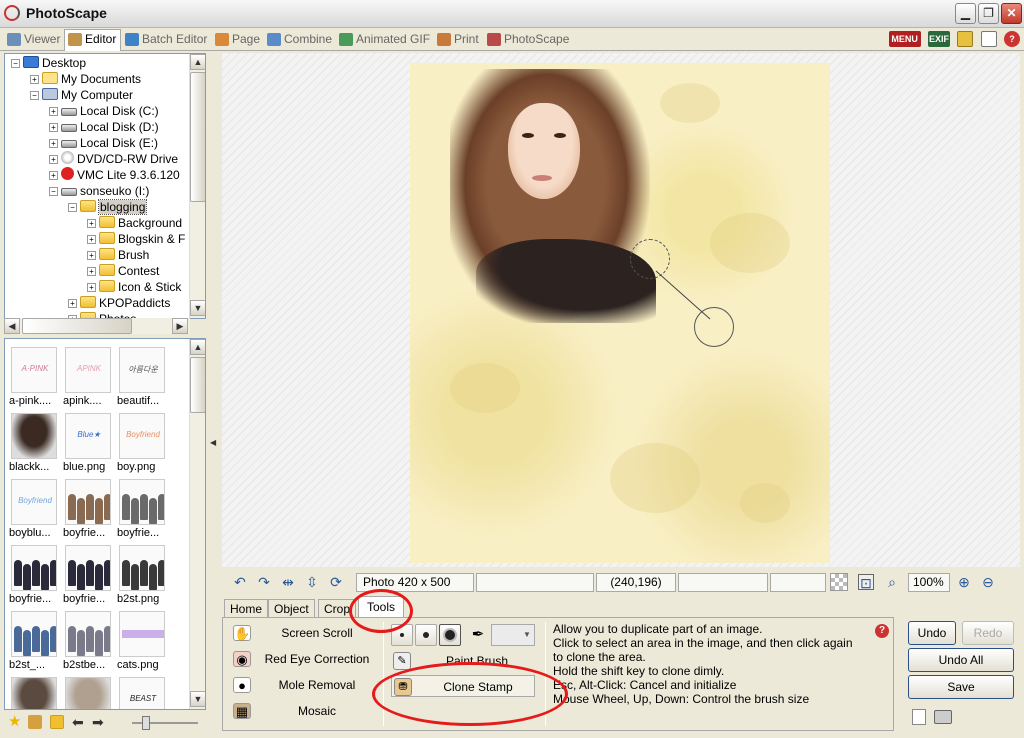  What do you see at coordinates (197, 524) in the screenshot?
I see `thumb-vertical-scrollbar: ▲ ▼` at bounding box center [197, 524].